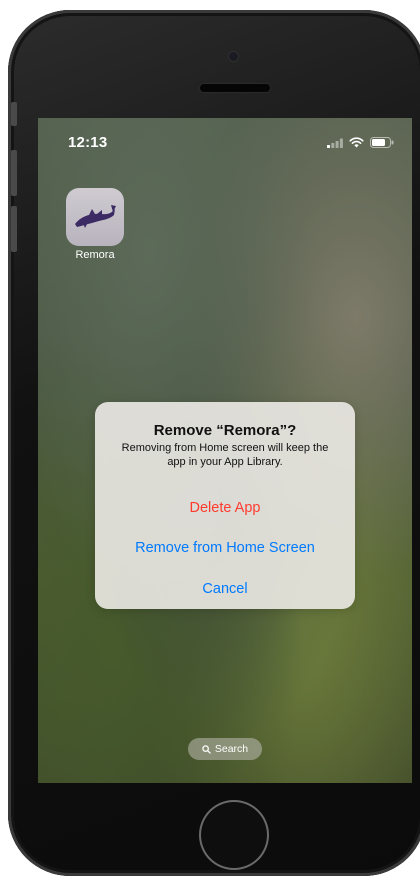 The width and height of the screenshot is (420, 880). What do you see at coordinates (225, 548) in the screenshot?
I see `remove-from-home-screen-button: Remove from Home Screen` at bounding box center [225, 548].